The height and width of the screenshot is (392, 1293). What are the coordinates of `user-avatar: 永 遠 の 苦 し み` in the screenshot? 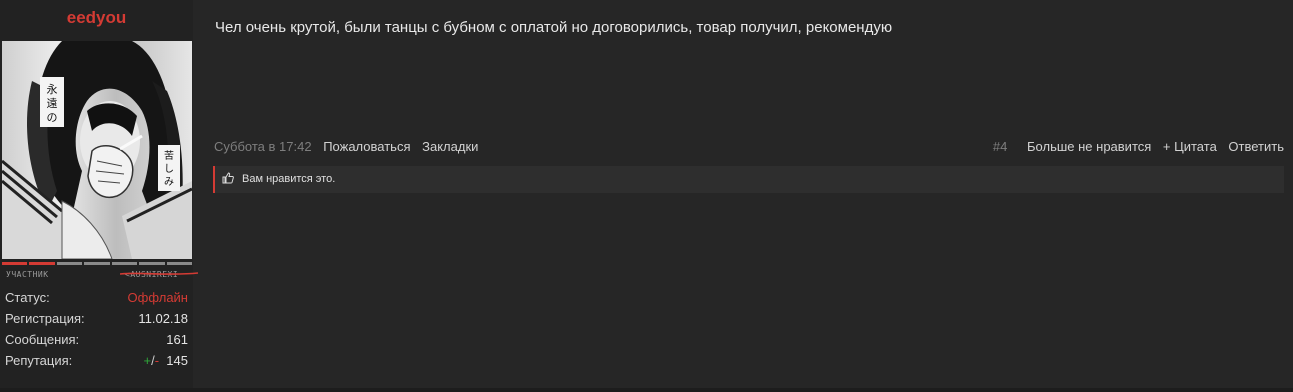 It's located at (97, 150).